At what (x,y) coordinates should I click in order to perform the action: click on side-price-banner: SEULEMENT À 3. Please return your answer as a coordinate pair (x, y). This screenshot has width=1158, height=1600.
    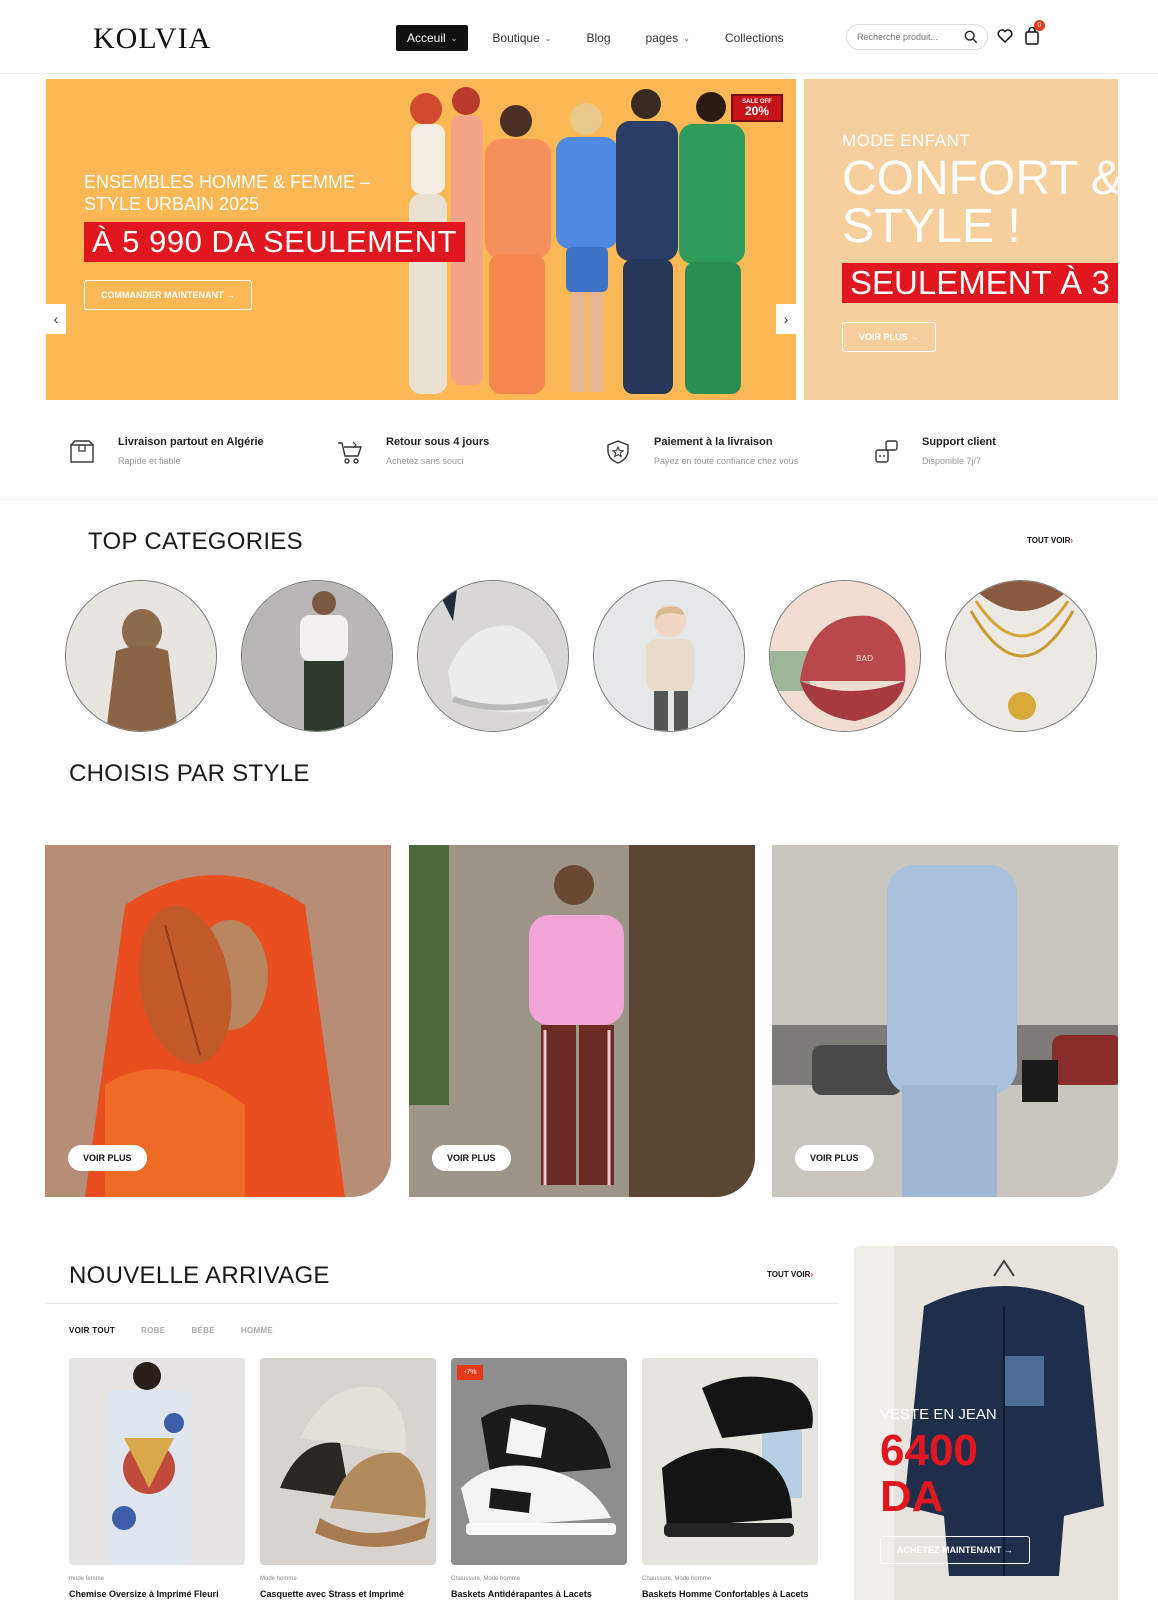
    Looking at the image, I should click on (980, 283).